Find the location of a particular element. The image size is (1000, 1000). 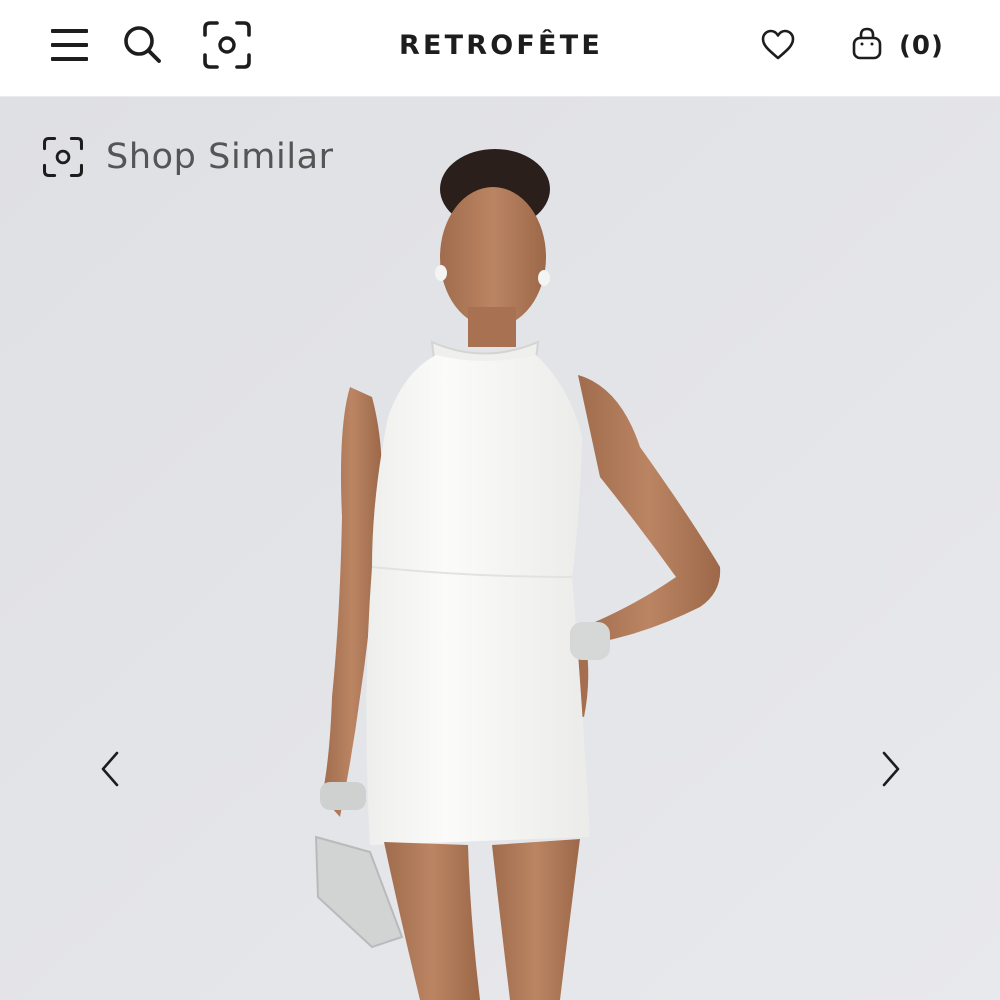

shop-similar-label: Shop Similar is located at coordinates (220, 157).